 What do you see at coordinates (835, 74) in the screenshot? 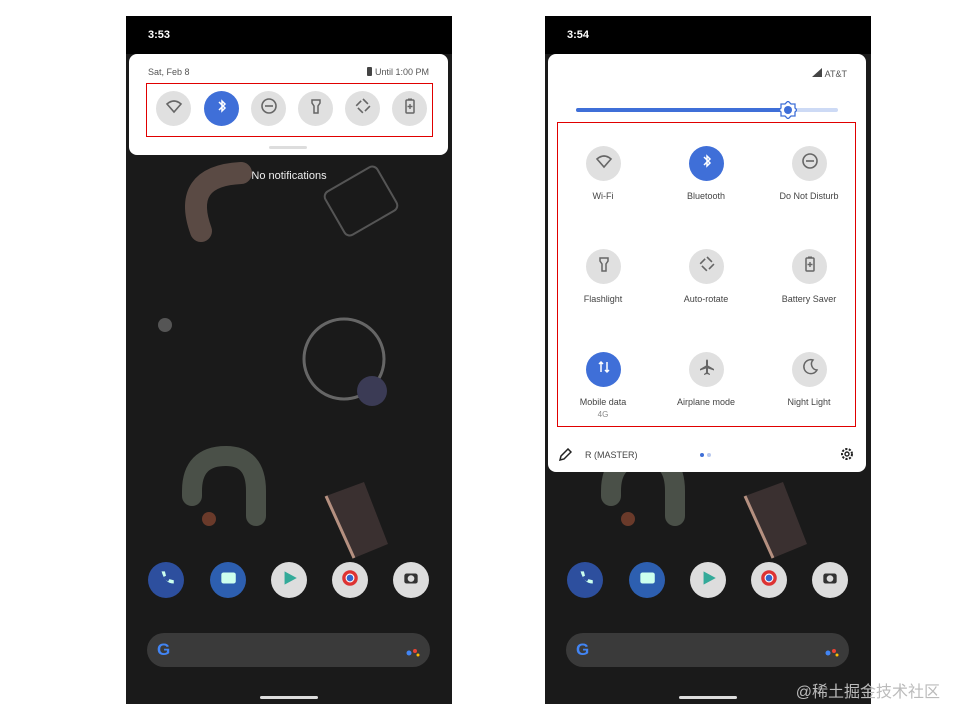
I see `carrier-name: AT&T` at bounding box center [835, 74].